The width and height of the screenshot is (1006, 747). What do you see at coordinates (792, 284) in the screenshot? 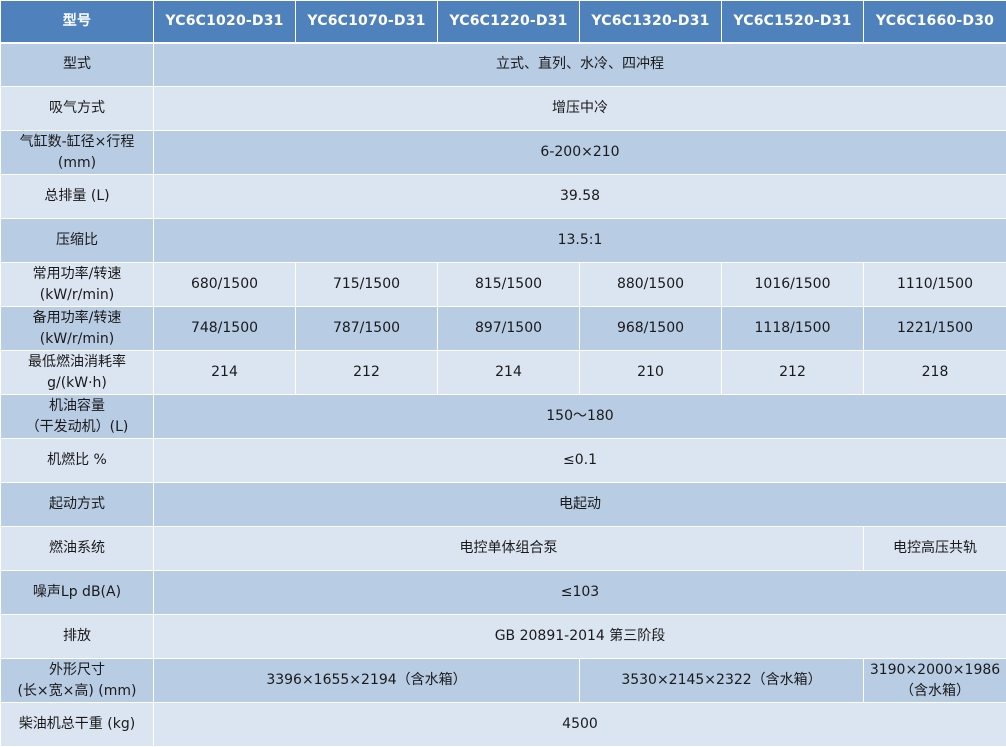
I see `cell-value: 1016/1500` at bounding box center [792, 284].